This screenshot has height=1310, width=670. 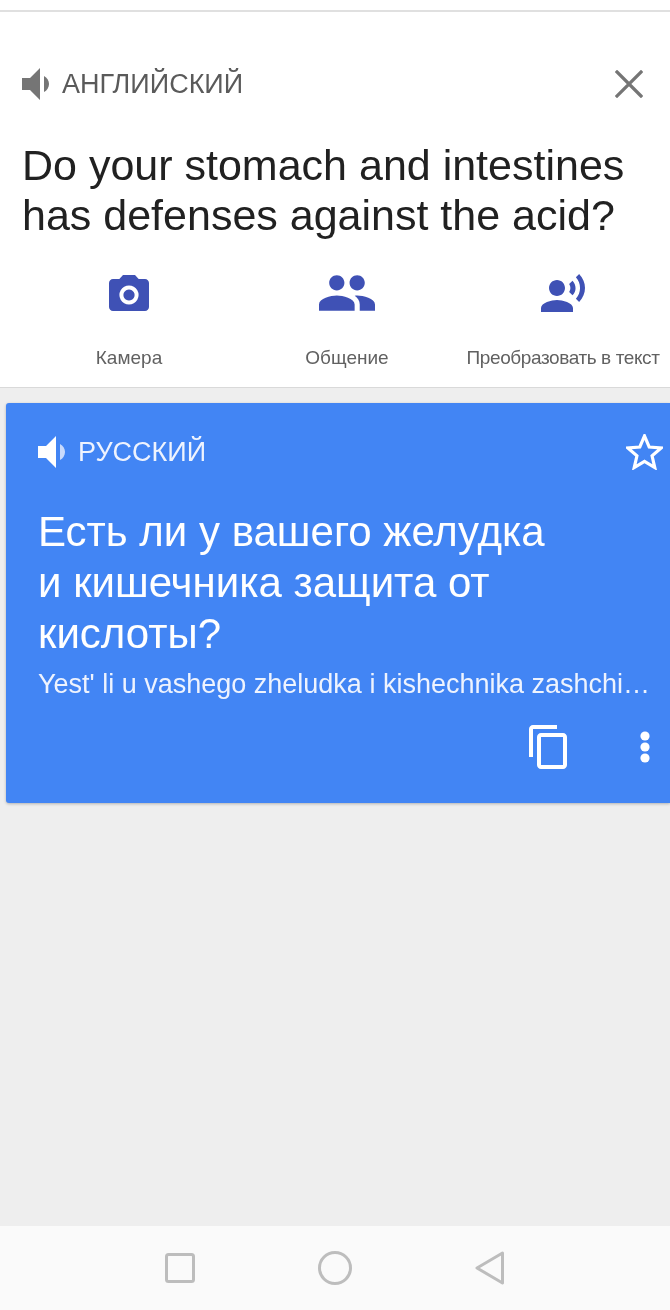 What do you see at coordinates (324, 190) in the screenshot?
I see `source-text: Do your stomach and intestines has defenses against the acid?` at bounding box center [324, 190].